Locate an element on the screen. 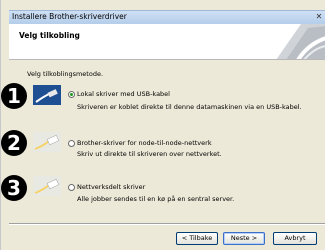  option-usb-label: Lokal skriver med USB-kabel is located at coordinates (123, 94).